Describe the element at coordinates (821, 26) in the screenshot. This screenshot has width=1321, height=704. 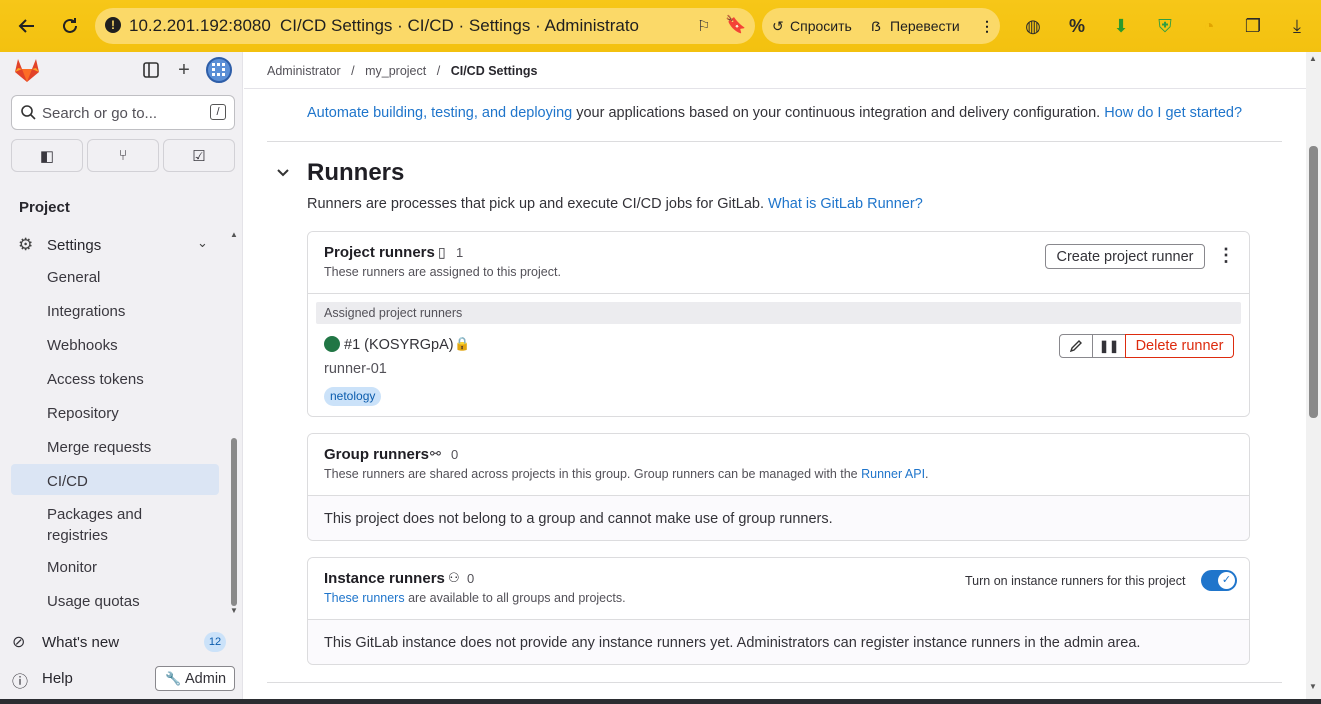
I see `ask-button: Спросить` at that location.